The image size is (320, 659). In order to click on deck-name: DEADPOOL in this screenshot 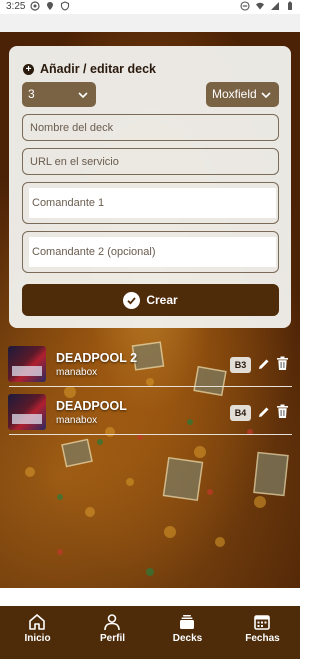, I will do `click(91, 406)`.